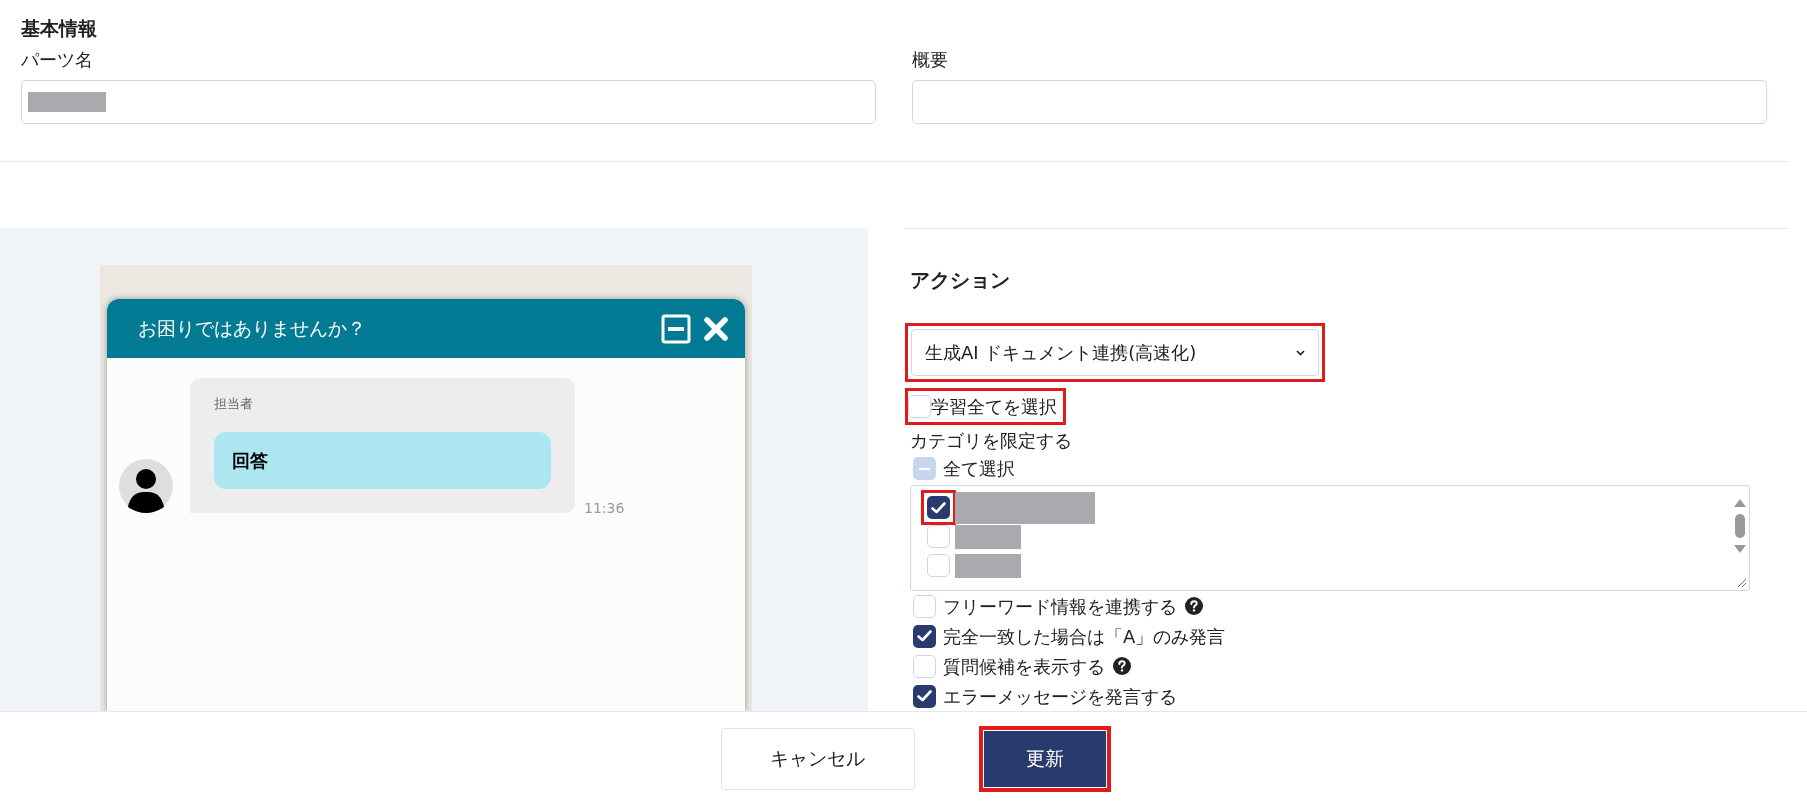 The width and height of the screenshot is (1807, 805). I want to click on avatar-icon, so click(146, 486).